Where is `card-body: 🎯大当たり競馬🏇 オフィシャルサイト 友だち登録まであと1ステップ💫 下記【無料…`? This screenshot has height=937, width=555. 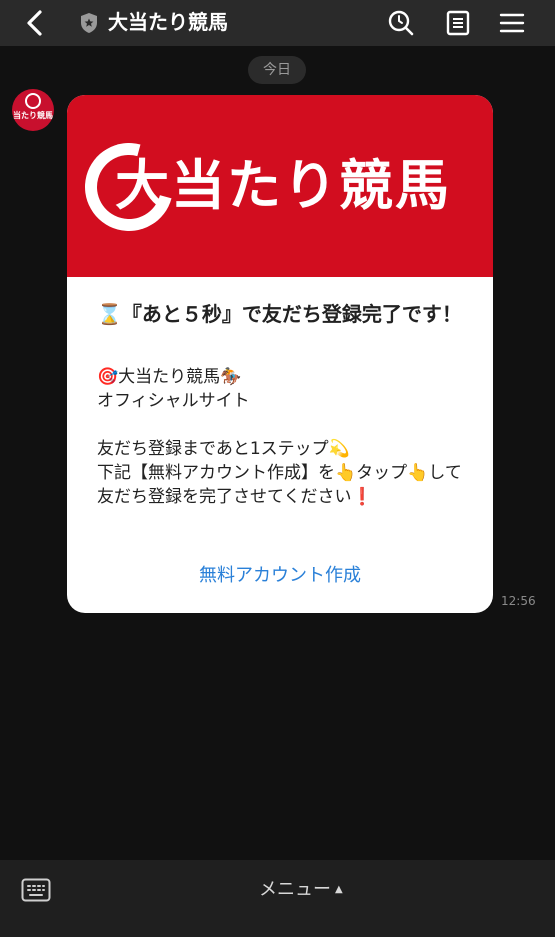
card-body: 🎯大当たり競馬🏇 オフィシャルサイト 友だち登録まであと1ステップ💫 下記【無料… is located at coordinates (282, 437).